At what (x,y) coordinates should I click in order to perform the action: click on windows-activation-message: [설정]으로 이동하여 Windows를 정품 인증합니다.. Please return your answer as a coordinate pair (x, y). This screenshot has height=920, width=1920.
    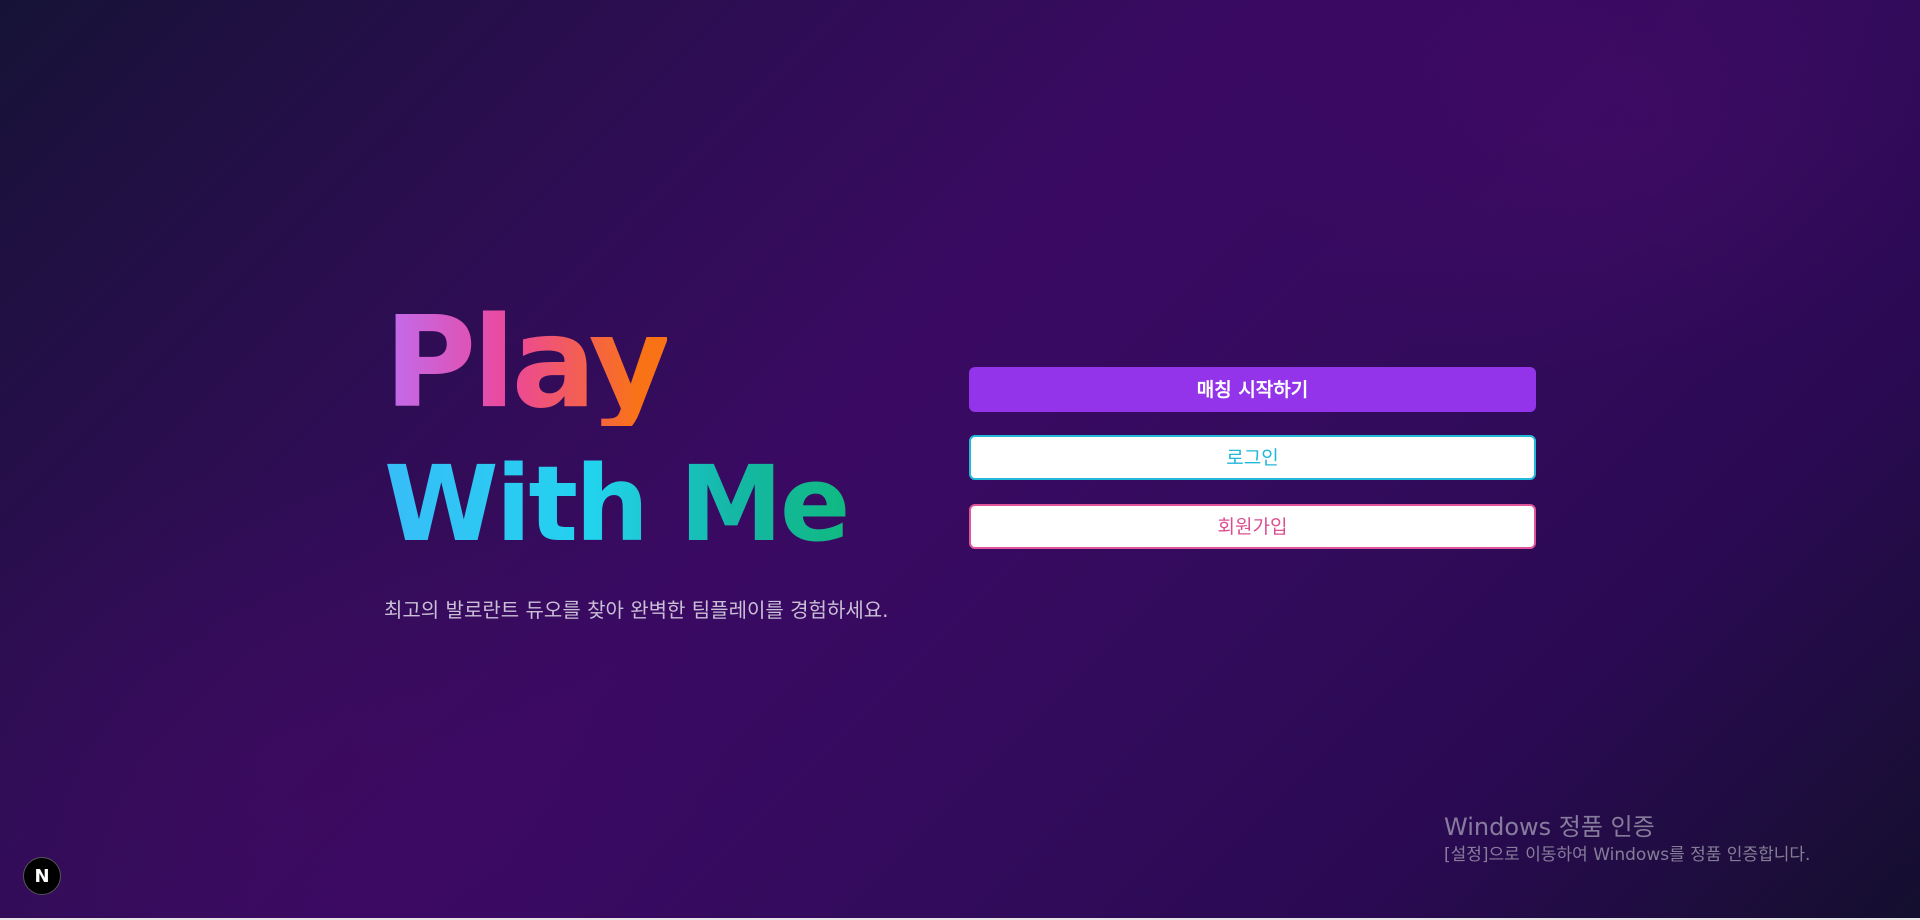
    Looking at the image, I should click on (1627, 855).